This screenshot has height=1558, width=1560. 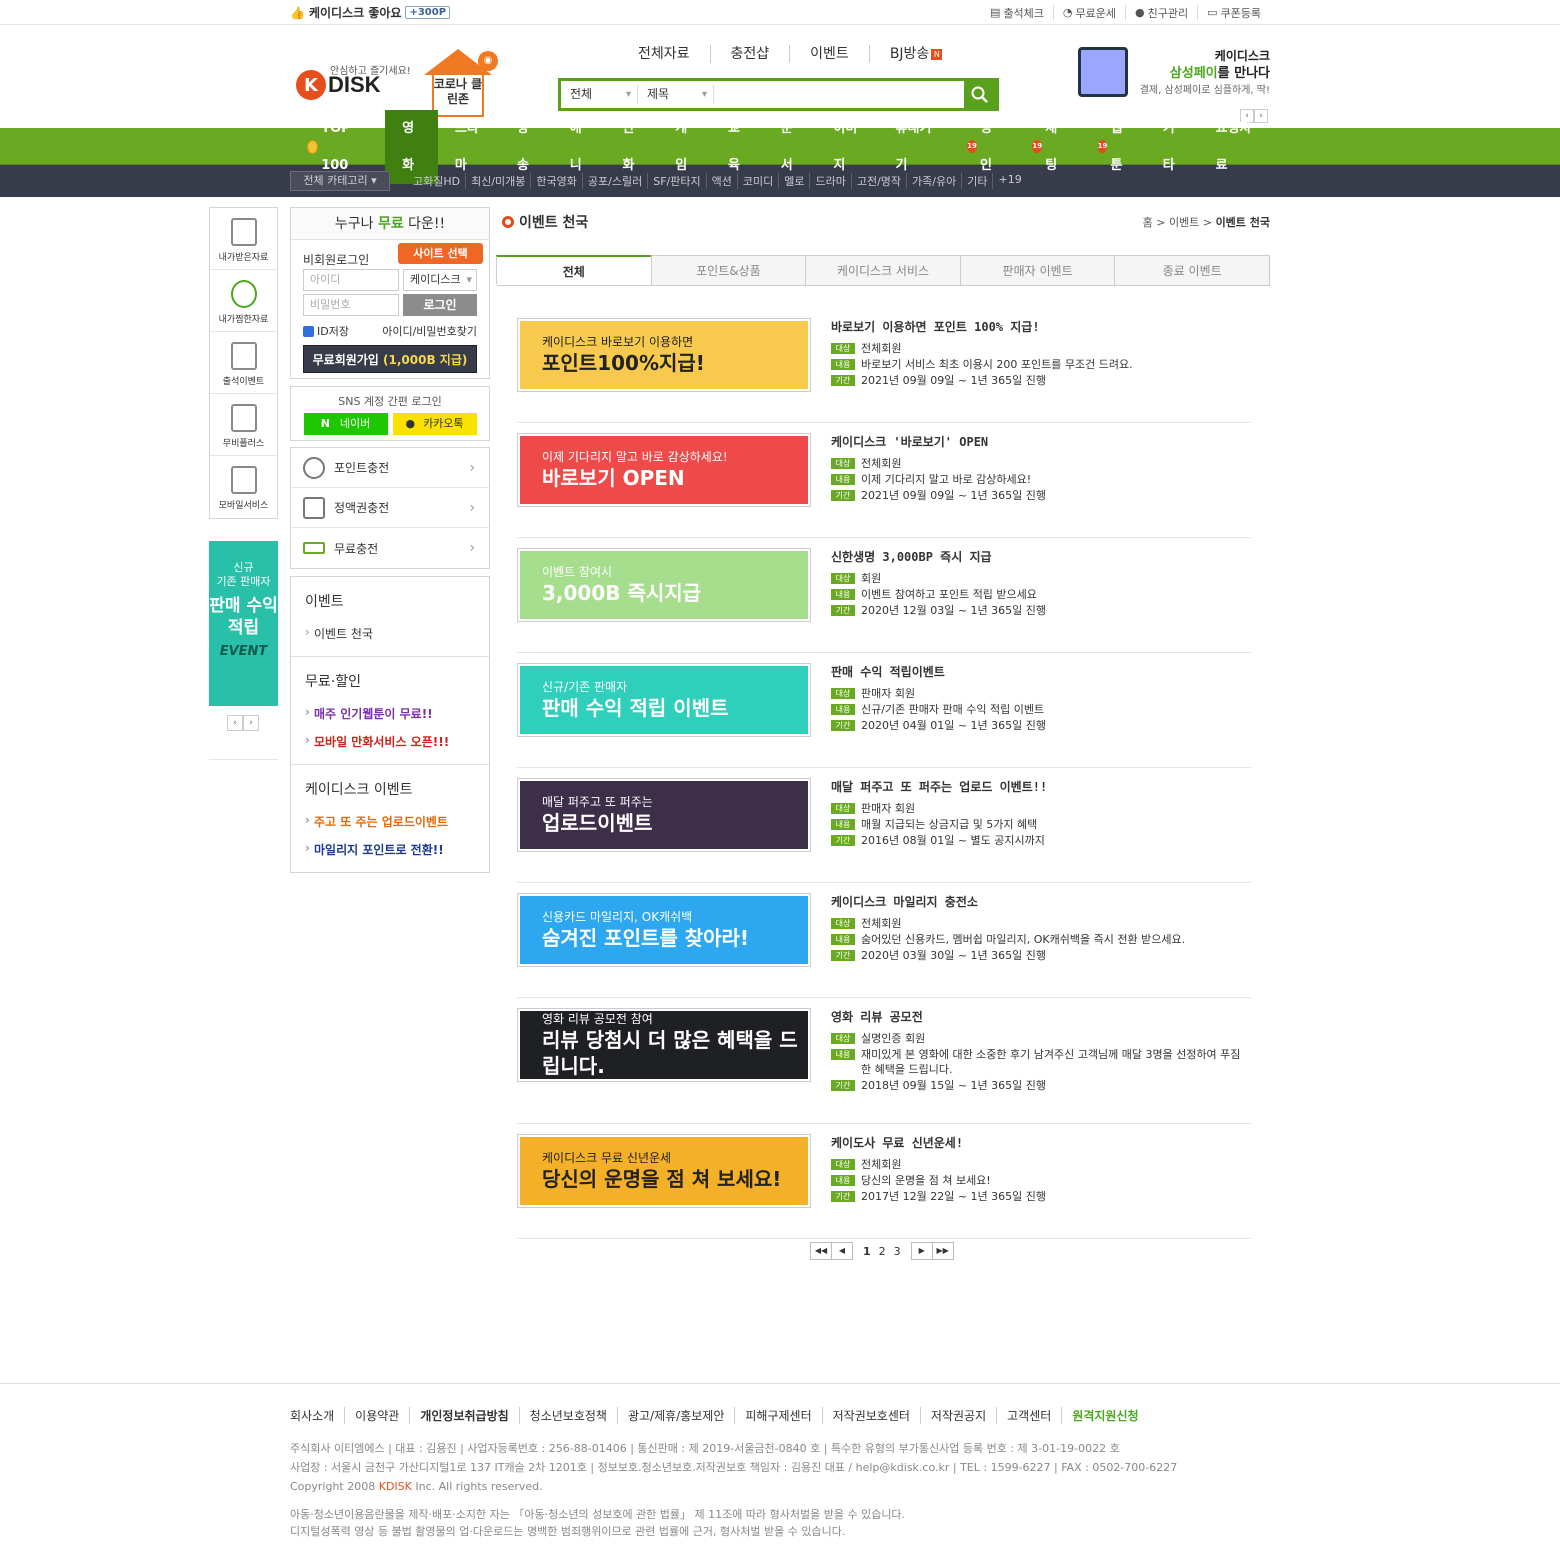 I want to click on category-link: 주고 또 주는 업로드이벤트, so click(x=390, y=821).